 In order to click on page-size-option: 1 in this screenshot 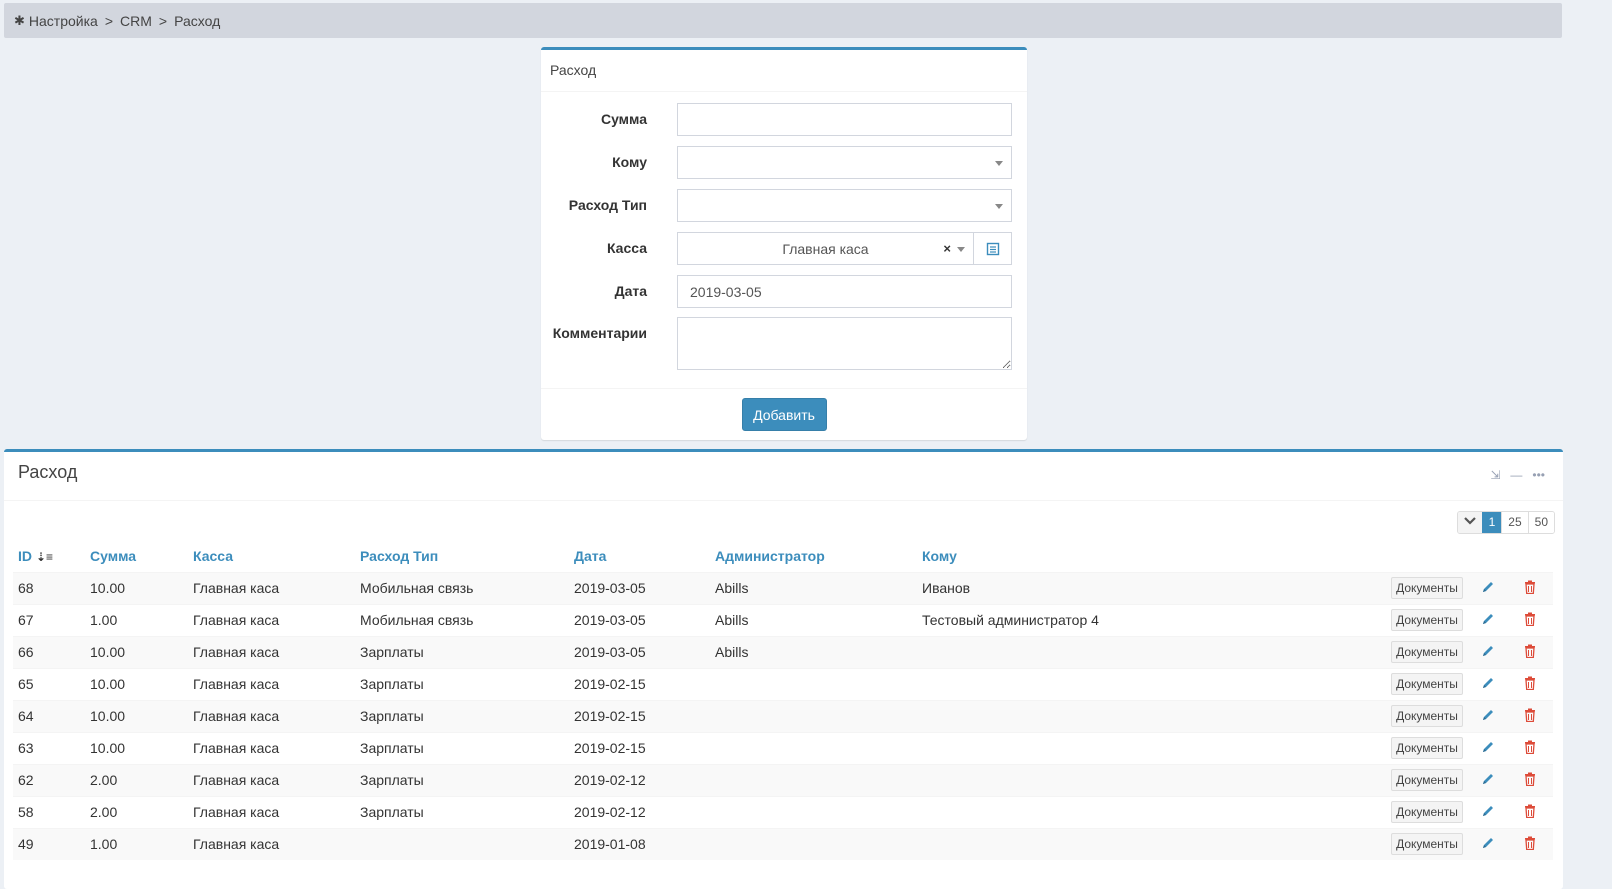, I will do `click(1491, 522)`.